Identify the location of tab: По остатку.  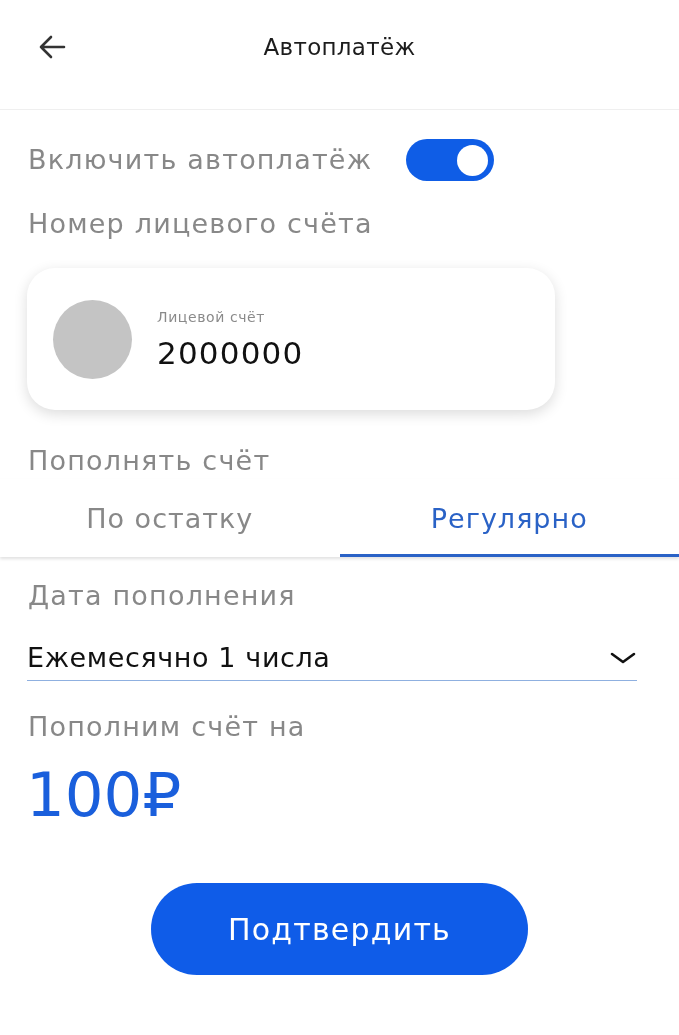
(170, 518).